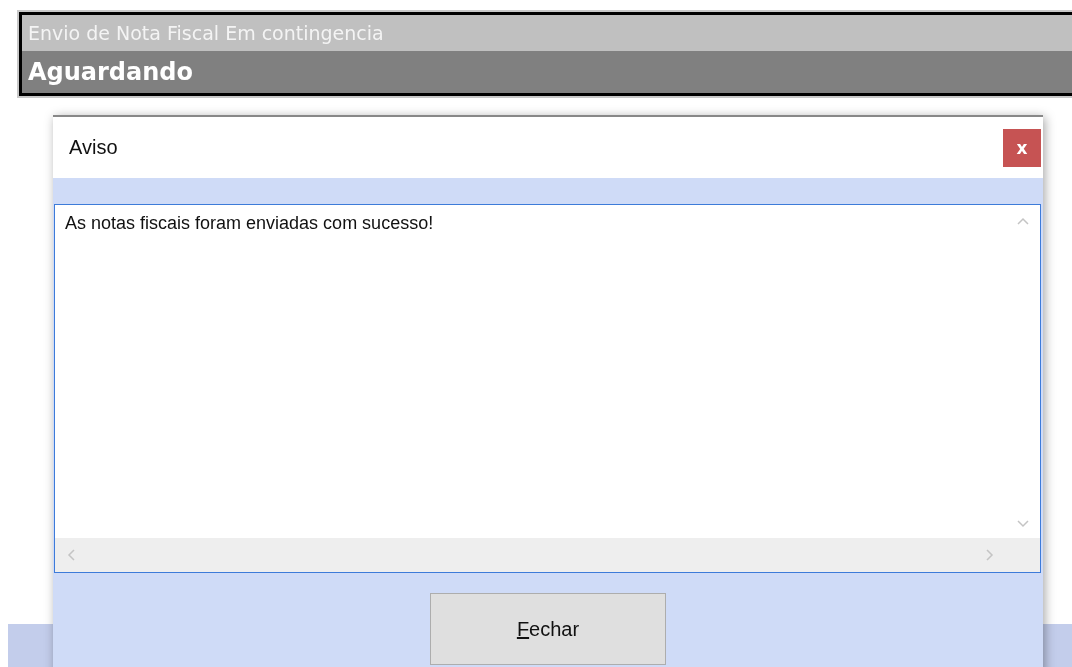 The width and height of the screenshot is (1072, 667). Describe the element at coordinates (548, 629) in the screenshot. I see `close-dialog-button: Fechar` at that location.